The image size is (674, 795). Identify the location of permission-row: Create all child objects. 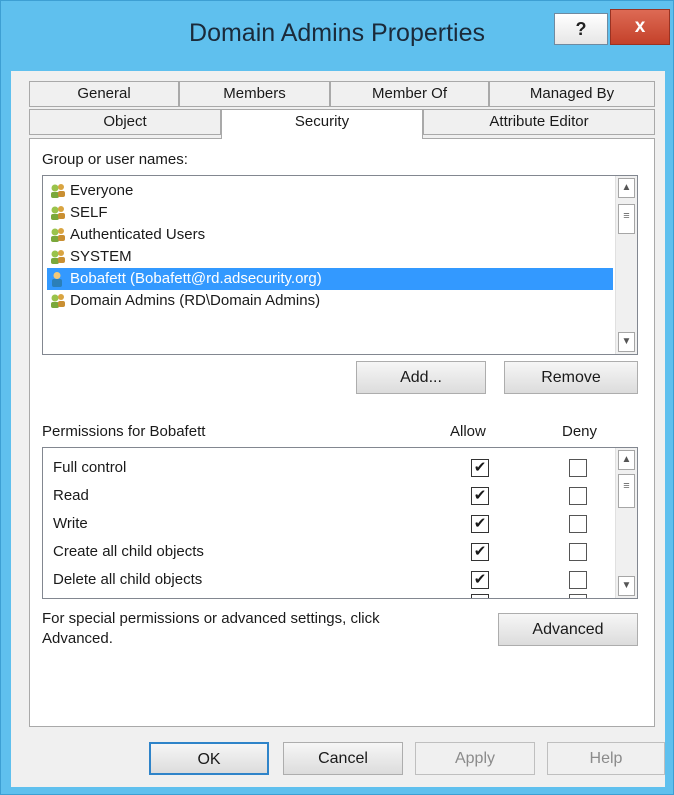
(128, 552).